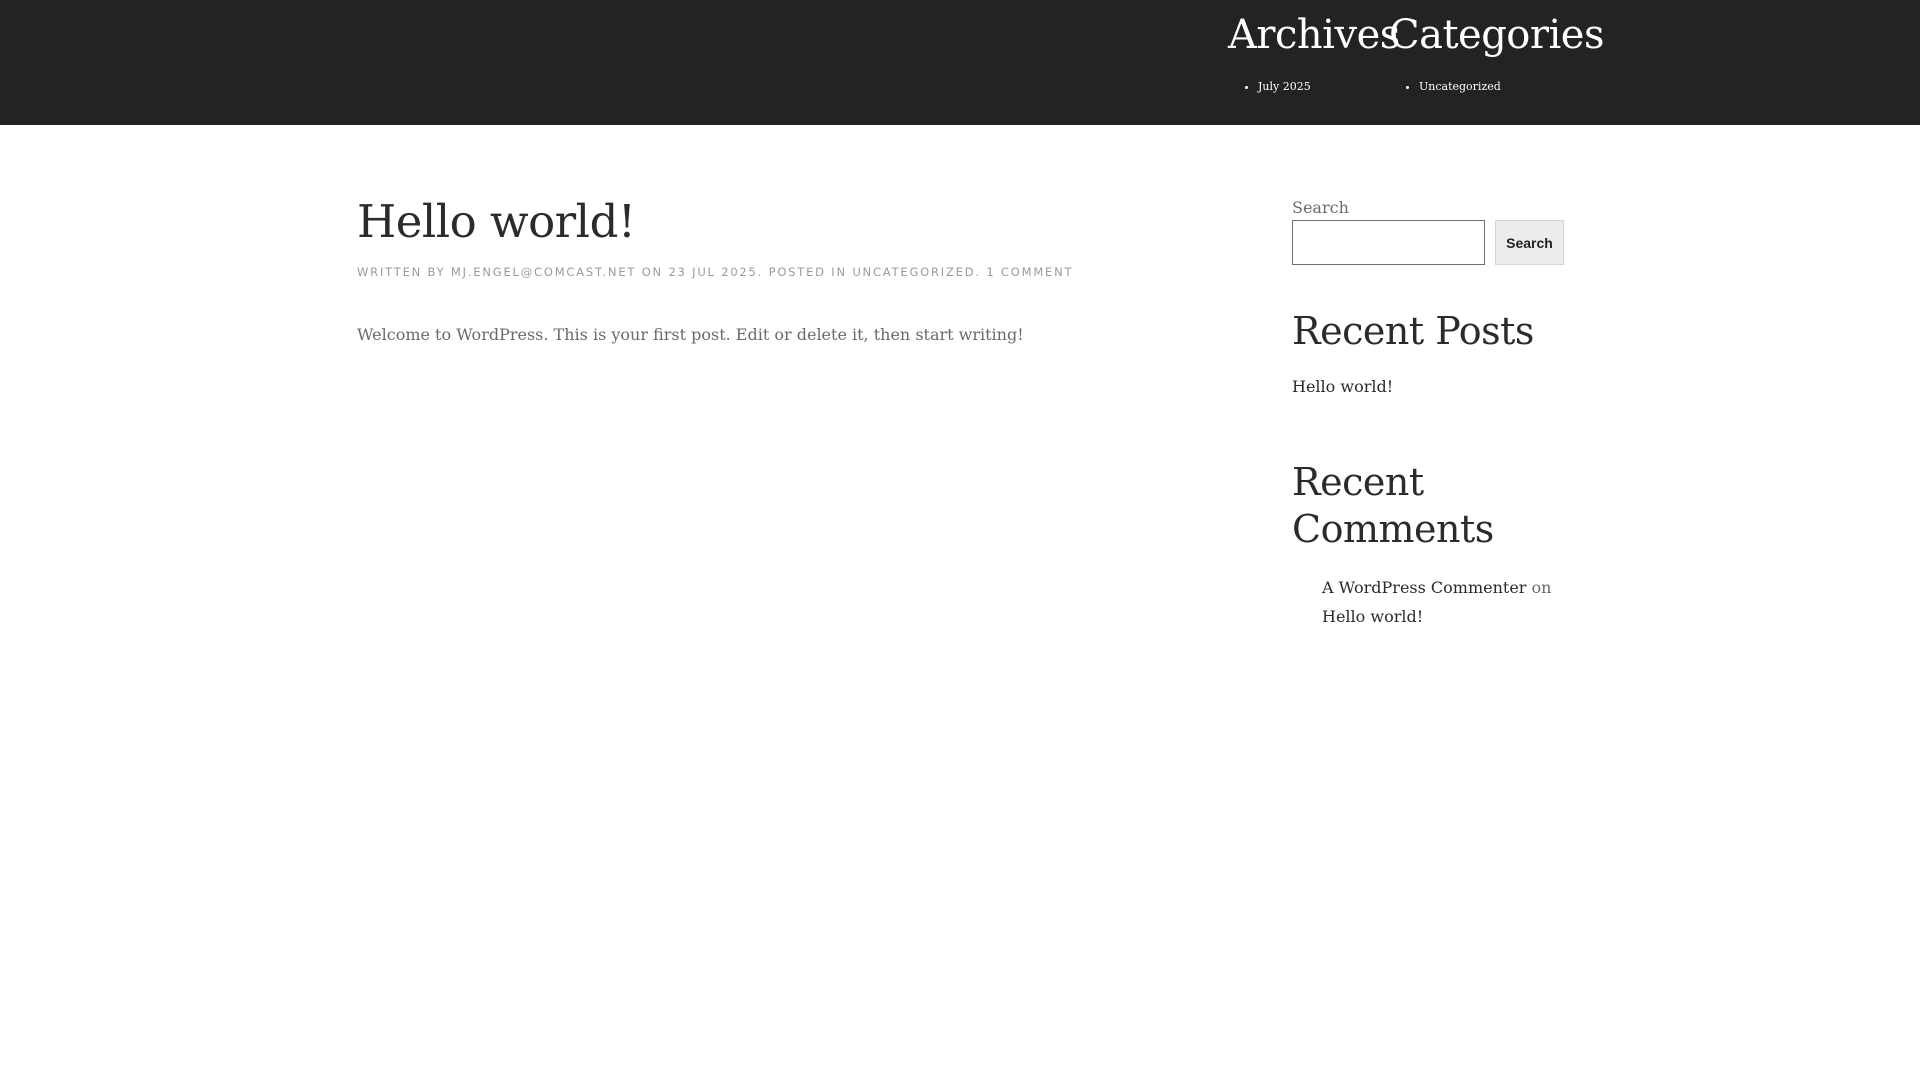 This screenshot has height=1080, width=1920. I want to click on meta-posted-in: . Posted in, so click(802, 272).